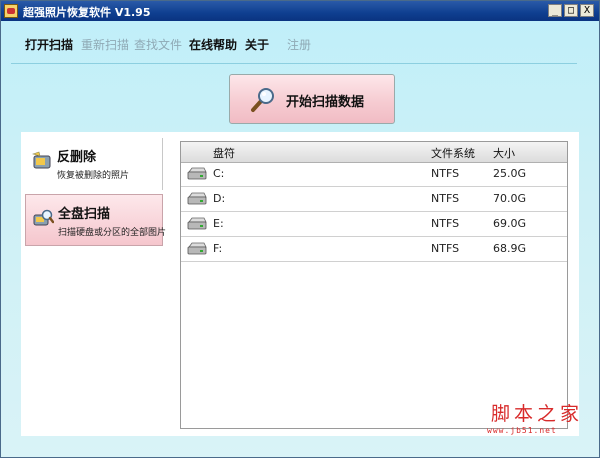 The width and height of the screenshot is (600, 458). Describe the element at coordinates (510, 223) in the screenshot. I see `drive-size: 69.0G` at that location.